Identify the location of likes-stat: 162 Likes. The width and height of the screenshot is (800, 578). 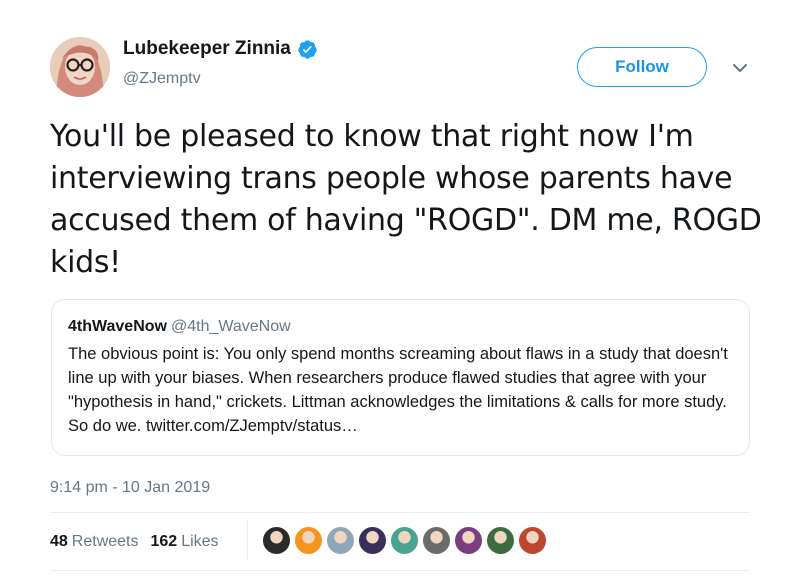
(185, 542).